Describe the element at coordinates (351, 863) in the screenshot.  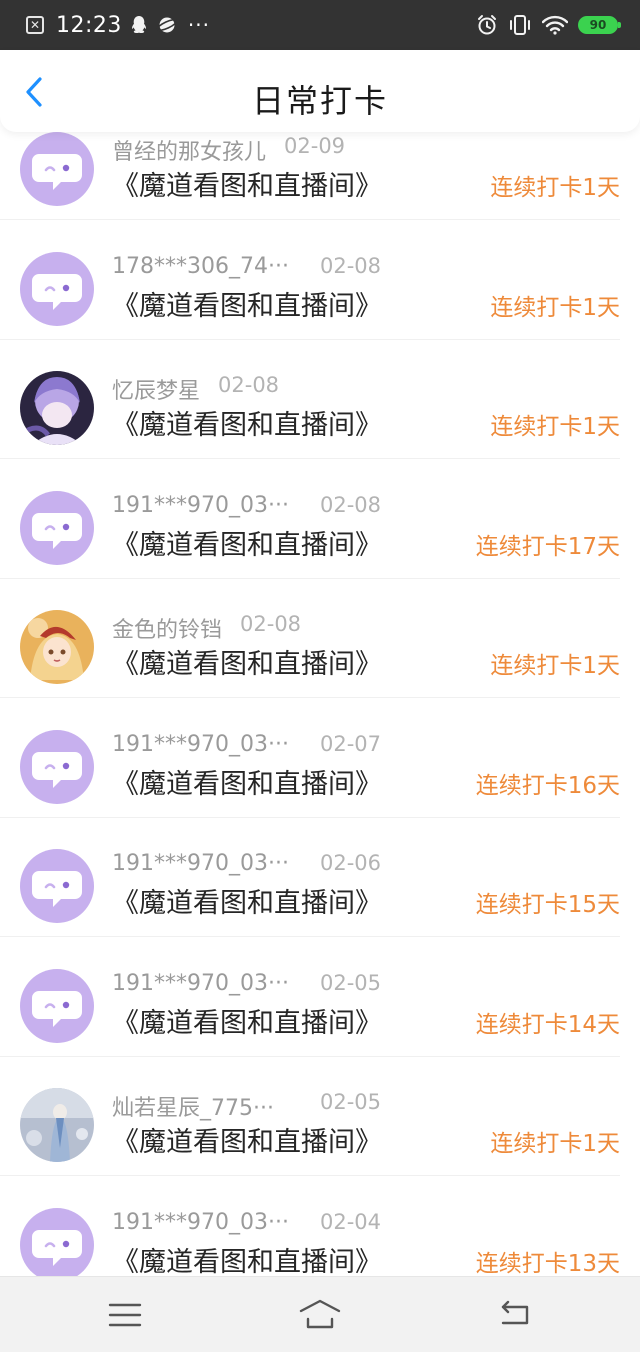
I see `checkin-date: 02-06` at that location.